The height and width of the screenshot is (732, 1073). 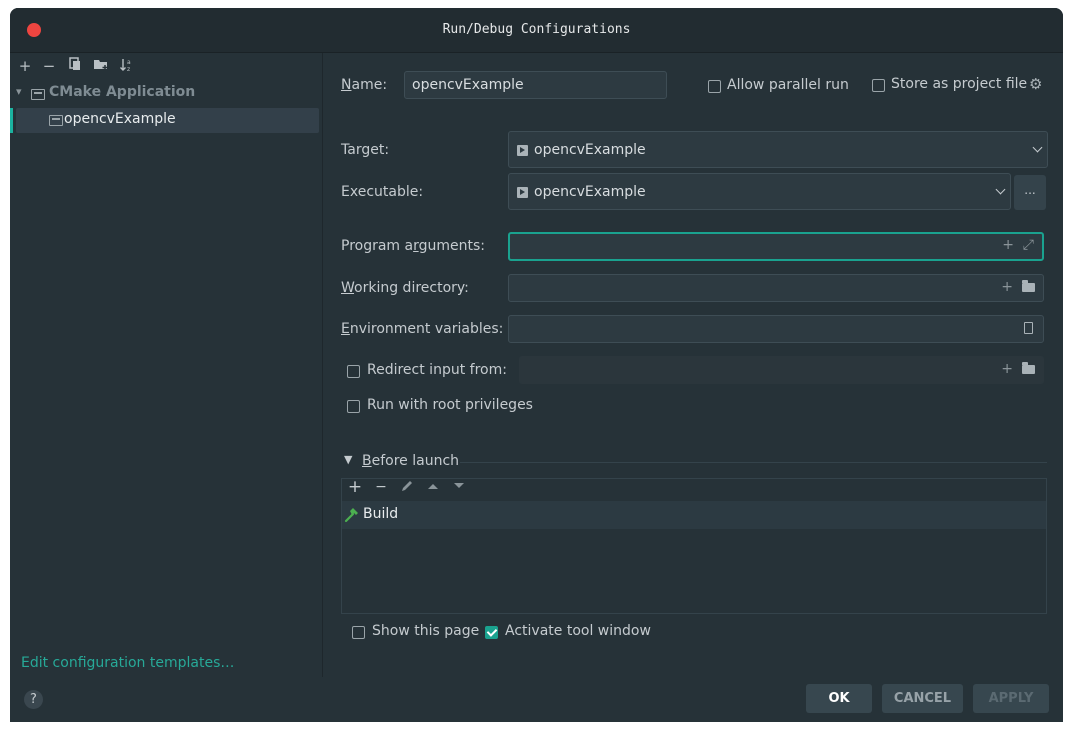 I want to click on document-icon, so click(x=1028, y=328).